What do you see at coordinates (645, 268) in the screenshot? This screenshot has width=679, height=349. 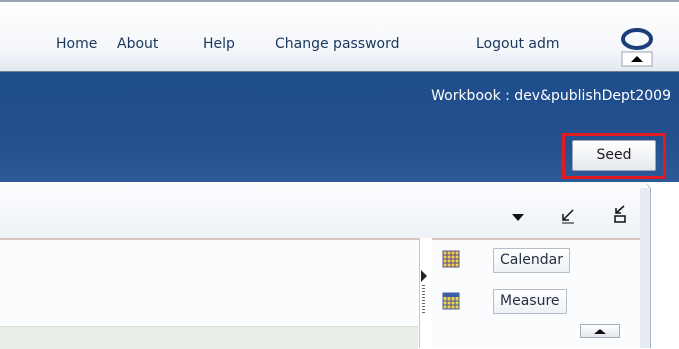 I see `panel-scrollbar-track` at bounding box center [645, 268].